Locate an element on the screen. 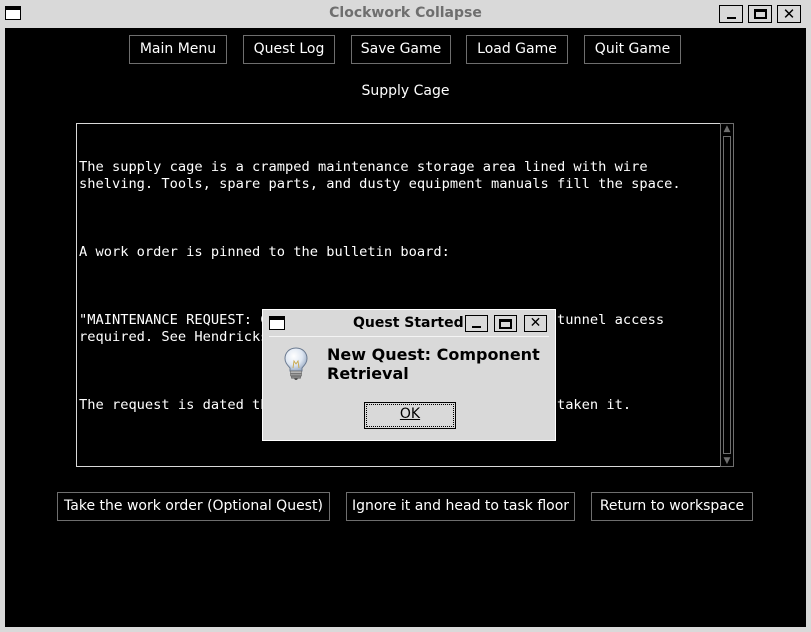 This screenshot has height=632, width=811. load-game-button: Load Game is located at coordinates (517, 49).